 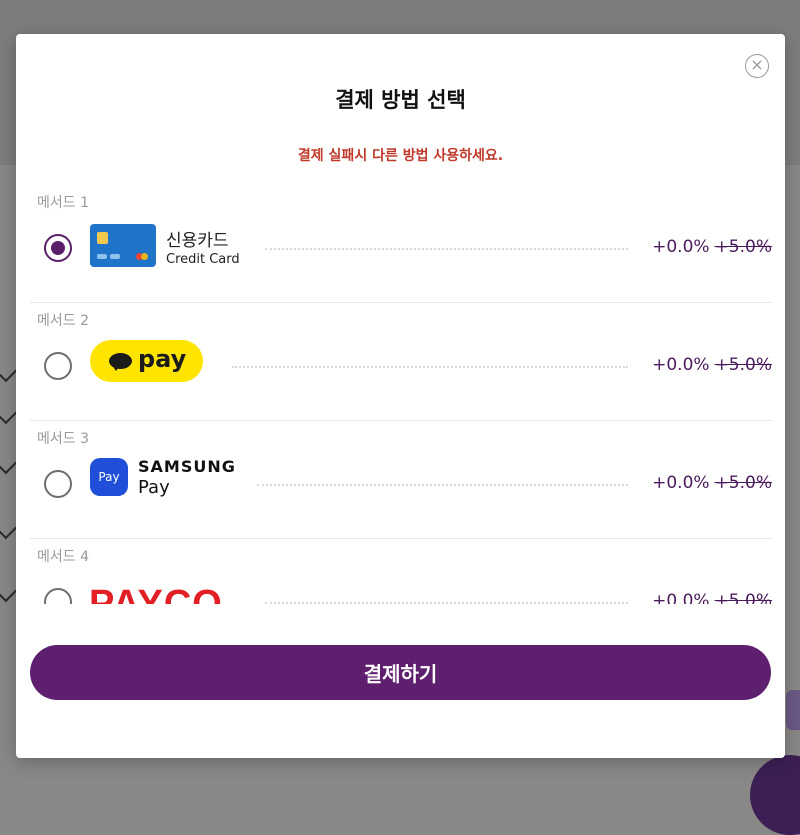 I want to click on modal-title: 결제 방법 선택, so click(x=400, y=100).